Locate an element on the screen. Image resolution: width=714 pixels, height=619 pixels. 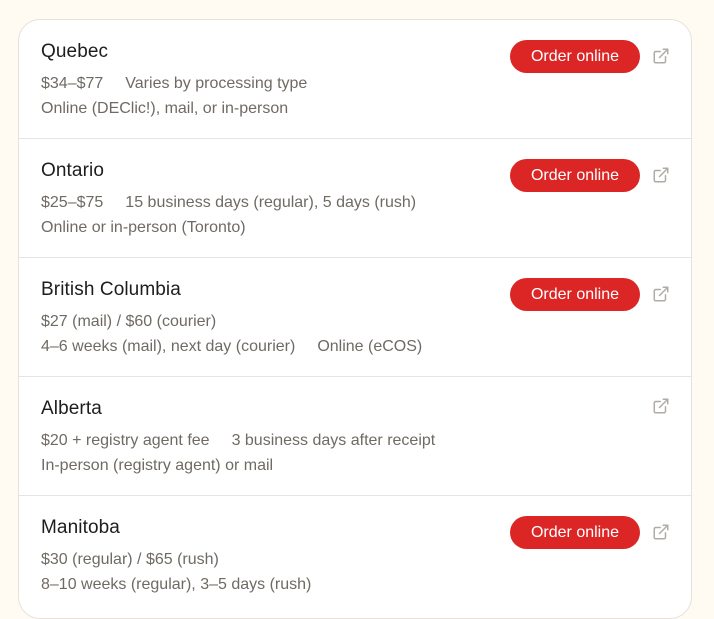
province-name: Alberta is located at coordinates (71, 408).